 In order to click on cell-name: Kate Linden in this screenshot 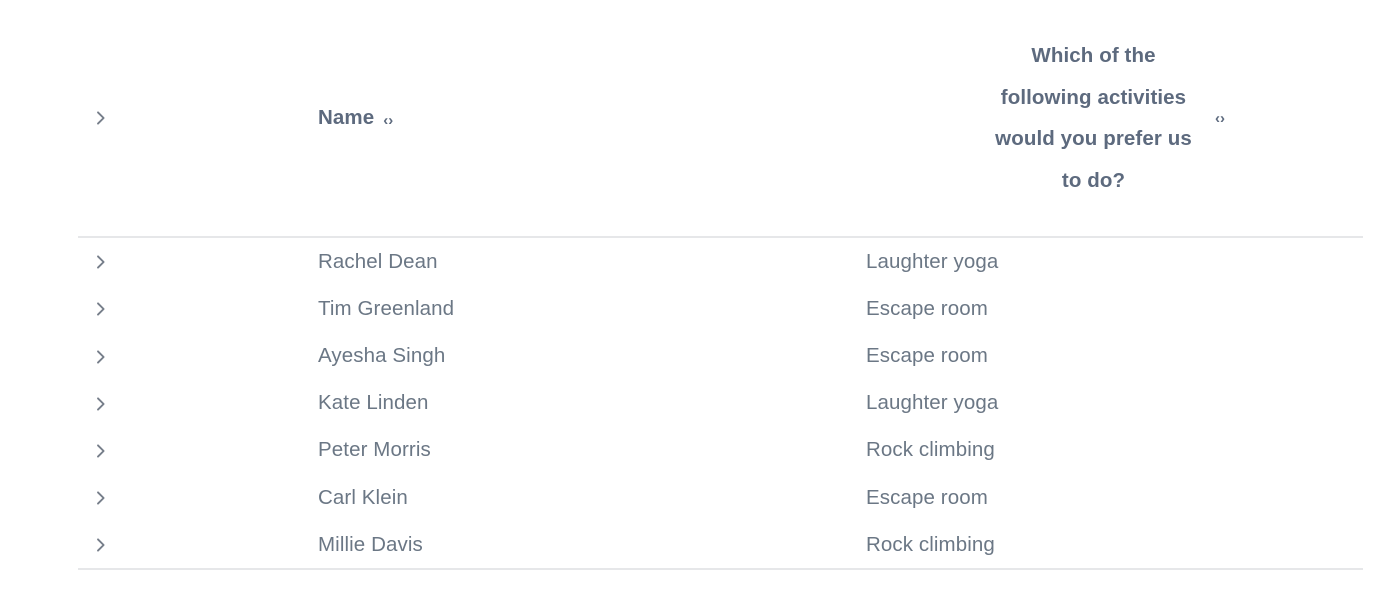, I will do `click(585, 403)`.